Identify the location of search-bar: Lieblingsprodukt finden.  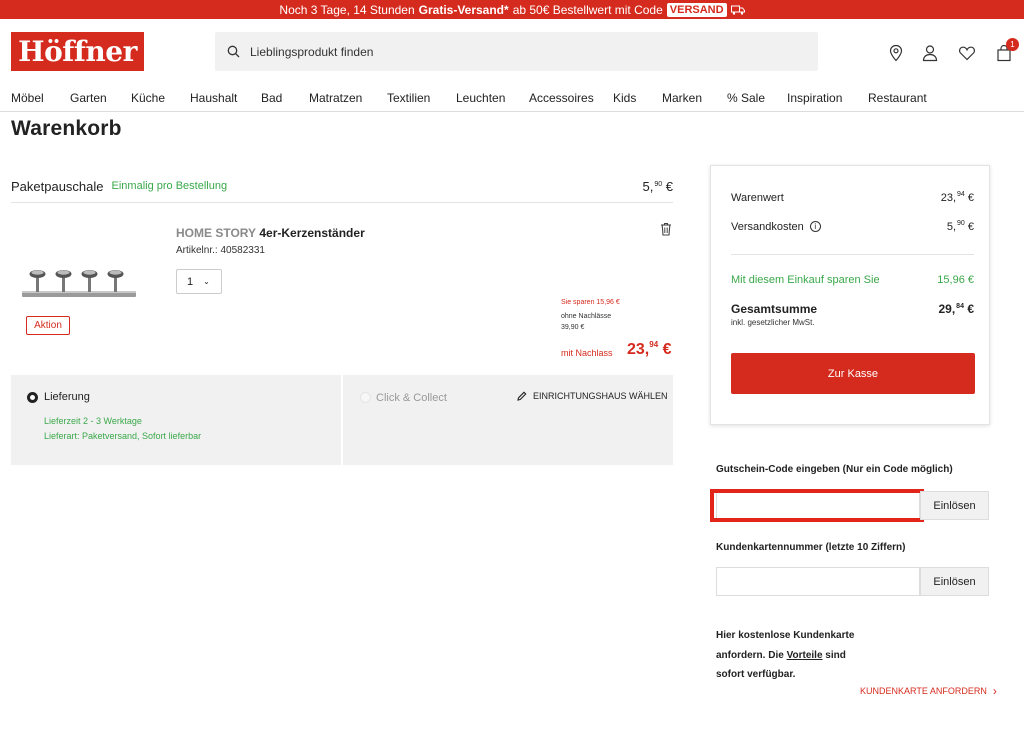
(516, 51).